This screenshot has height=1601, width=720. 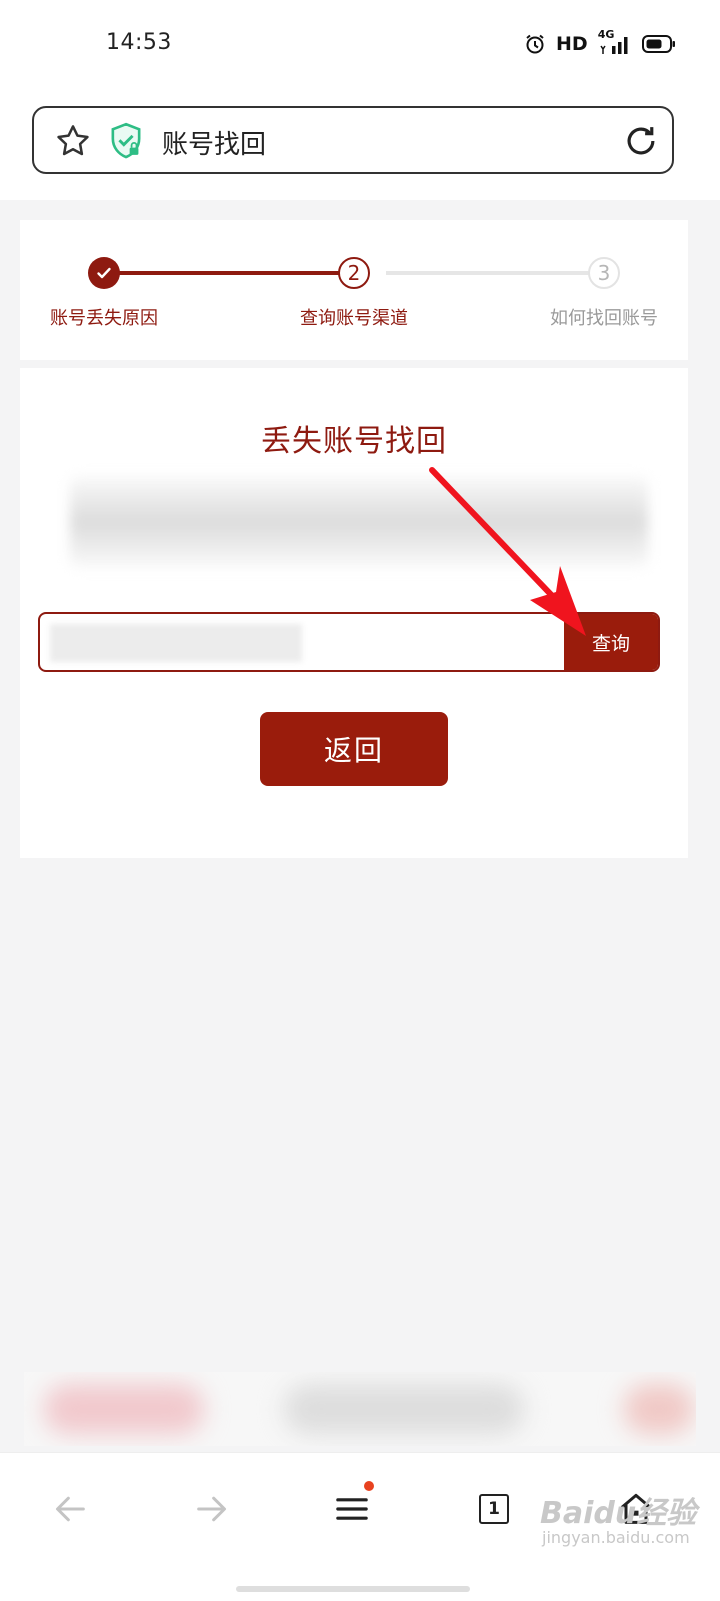 What do you see at coordinates (641, 141) in the screenshot?
I see `reload-icon` at bounding box center [641, 141].